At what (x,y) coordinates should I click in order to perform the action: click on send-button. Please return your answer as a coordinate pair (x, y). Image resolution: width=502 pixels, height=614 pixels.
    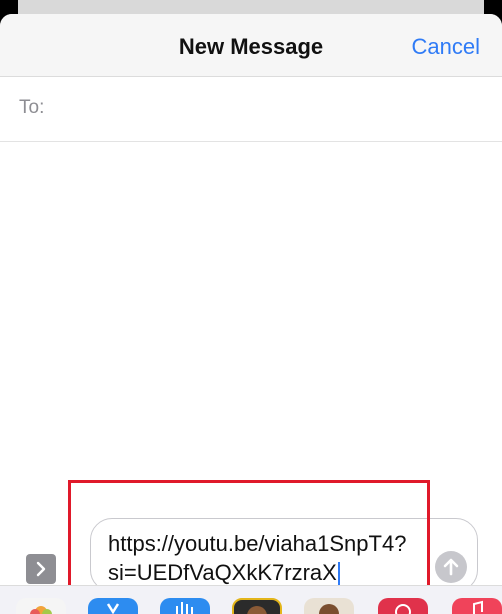
    Looking at the image, I should click on (451, 567).